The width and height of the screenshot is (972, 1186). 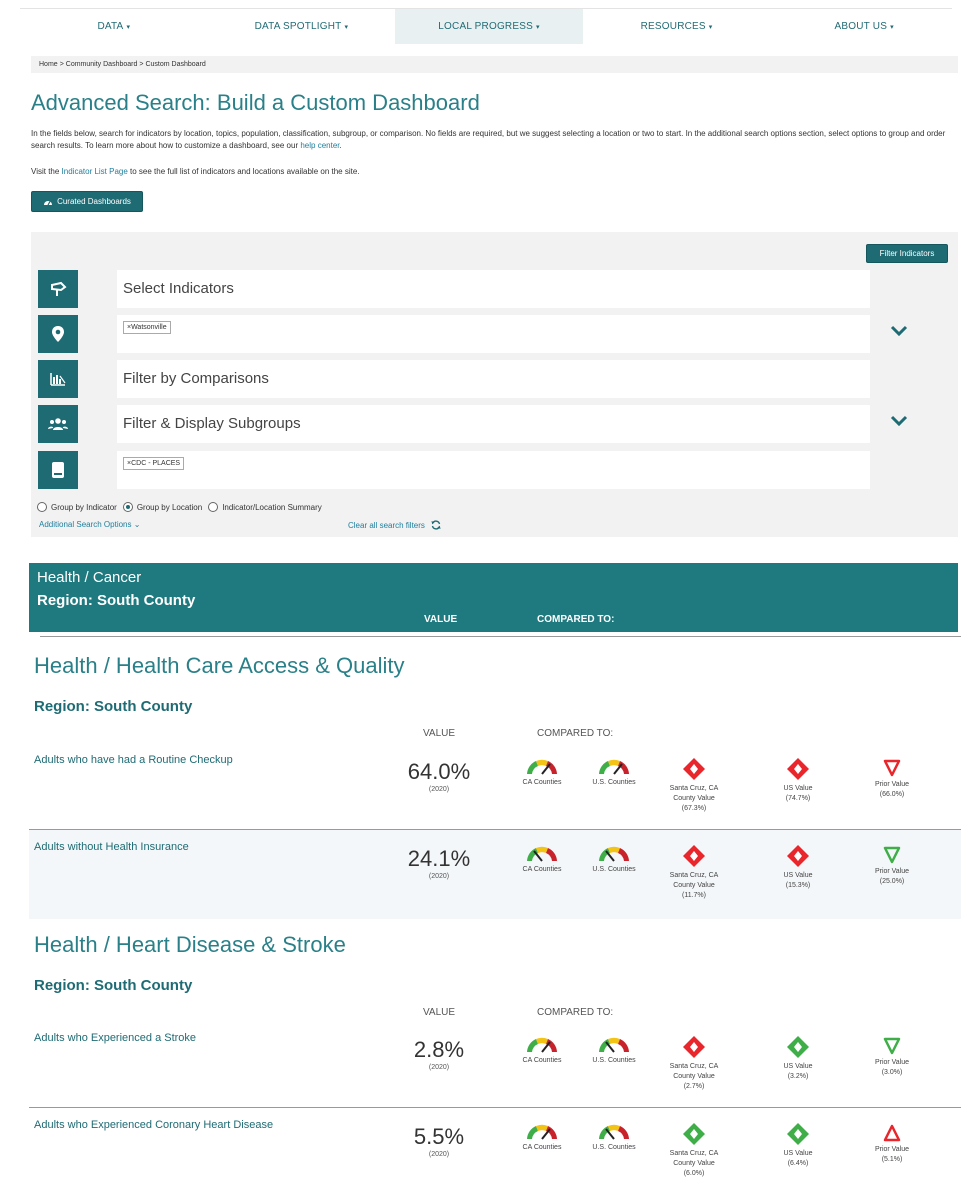 I want to click on cancer-title: Health / Cancer, so click(x=89, y=577).